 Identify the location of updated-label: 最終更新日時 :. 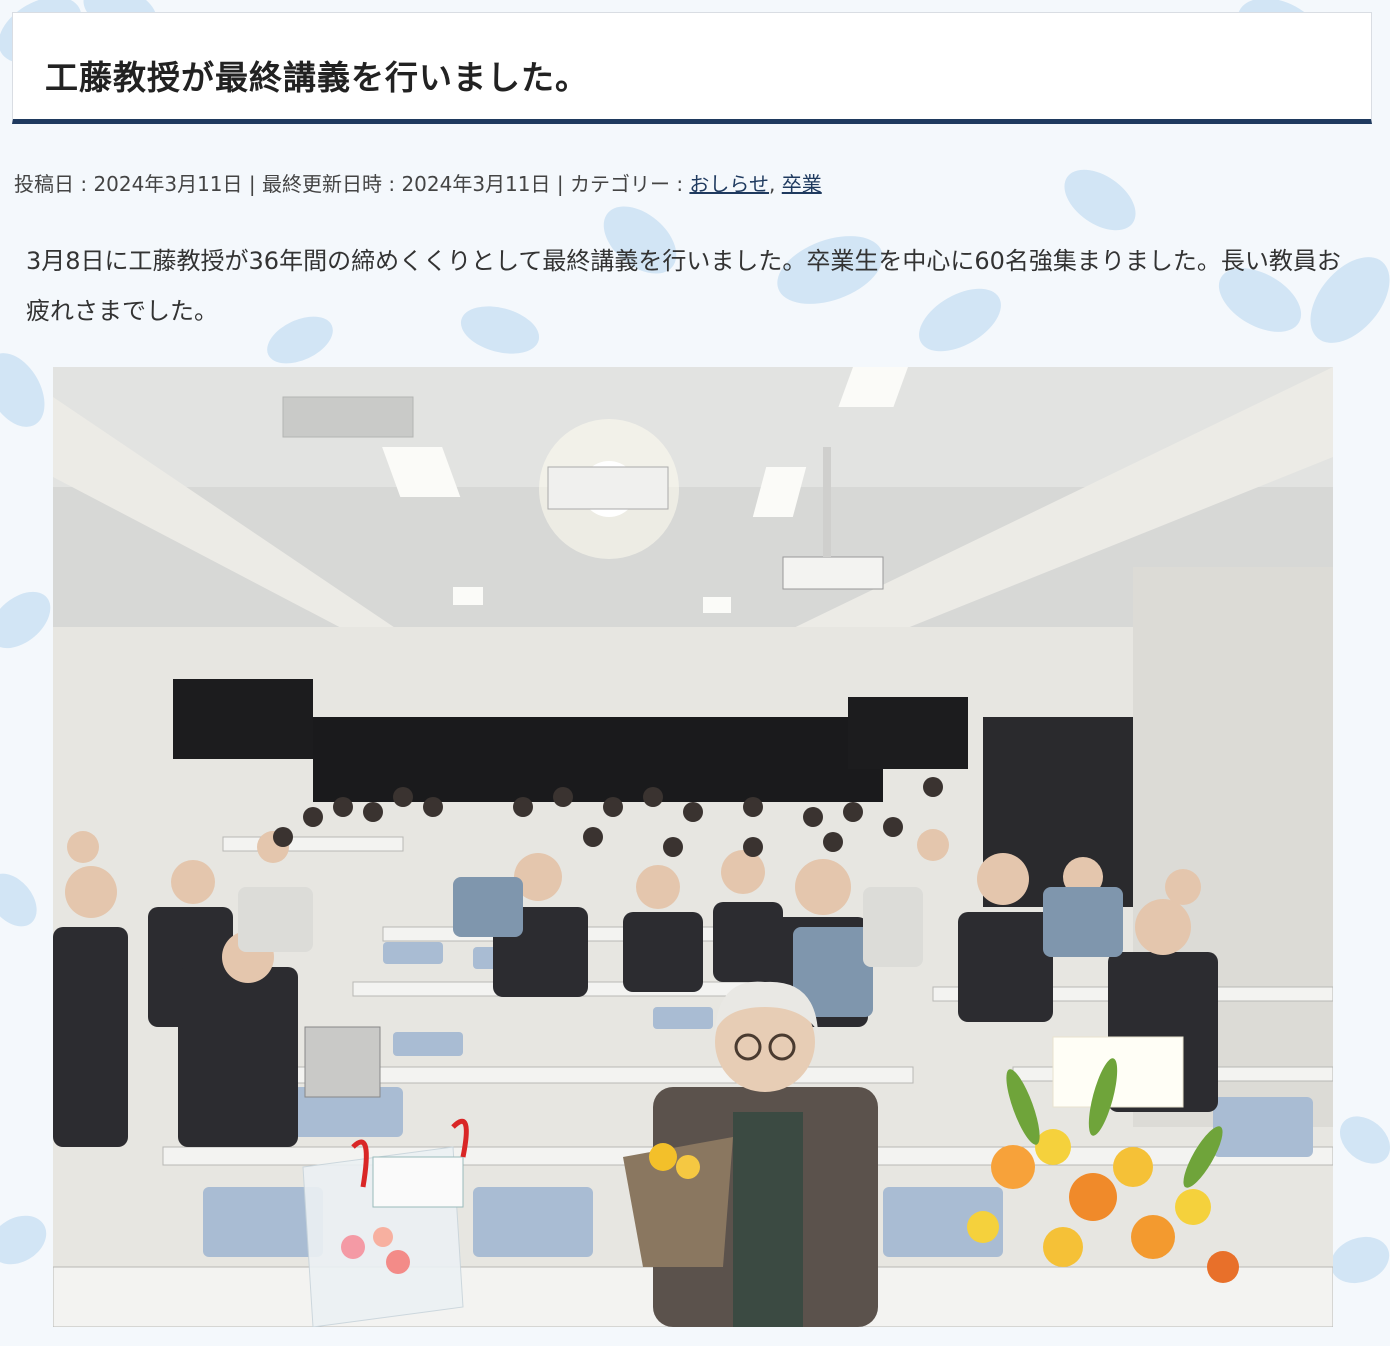
(331, 184).